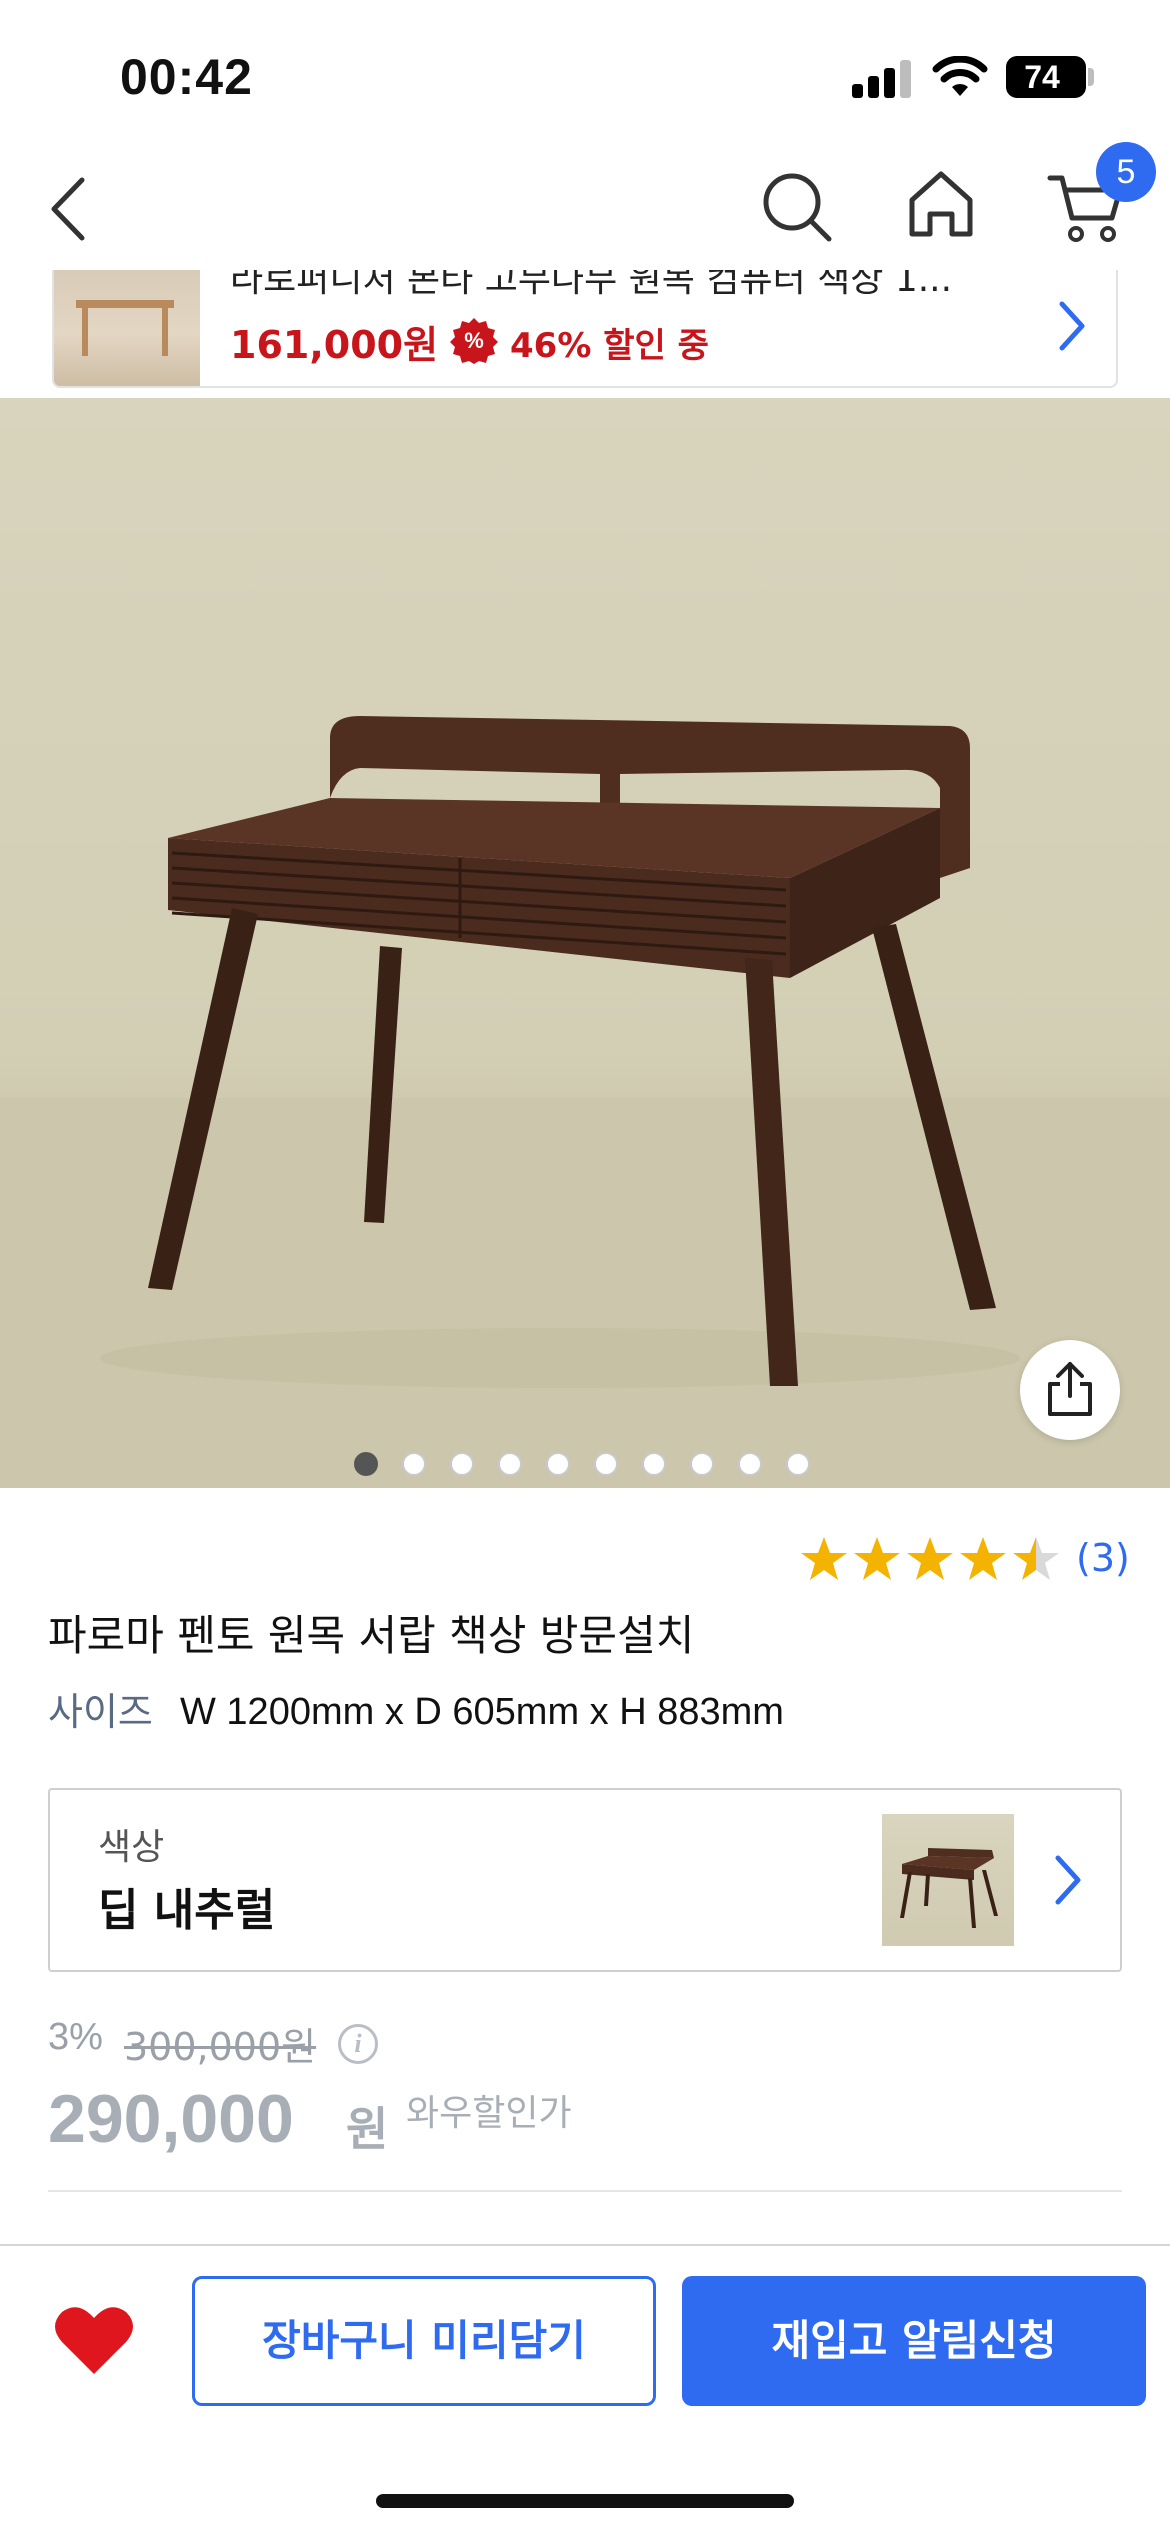  I want to click on heart-icon, so click(94, 2340).